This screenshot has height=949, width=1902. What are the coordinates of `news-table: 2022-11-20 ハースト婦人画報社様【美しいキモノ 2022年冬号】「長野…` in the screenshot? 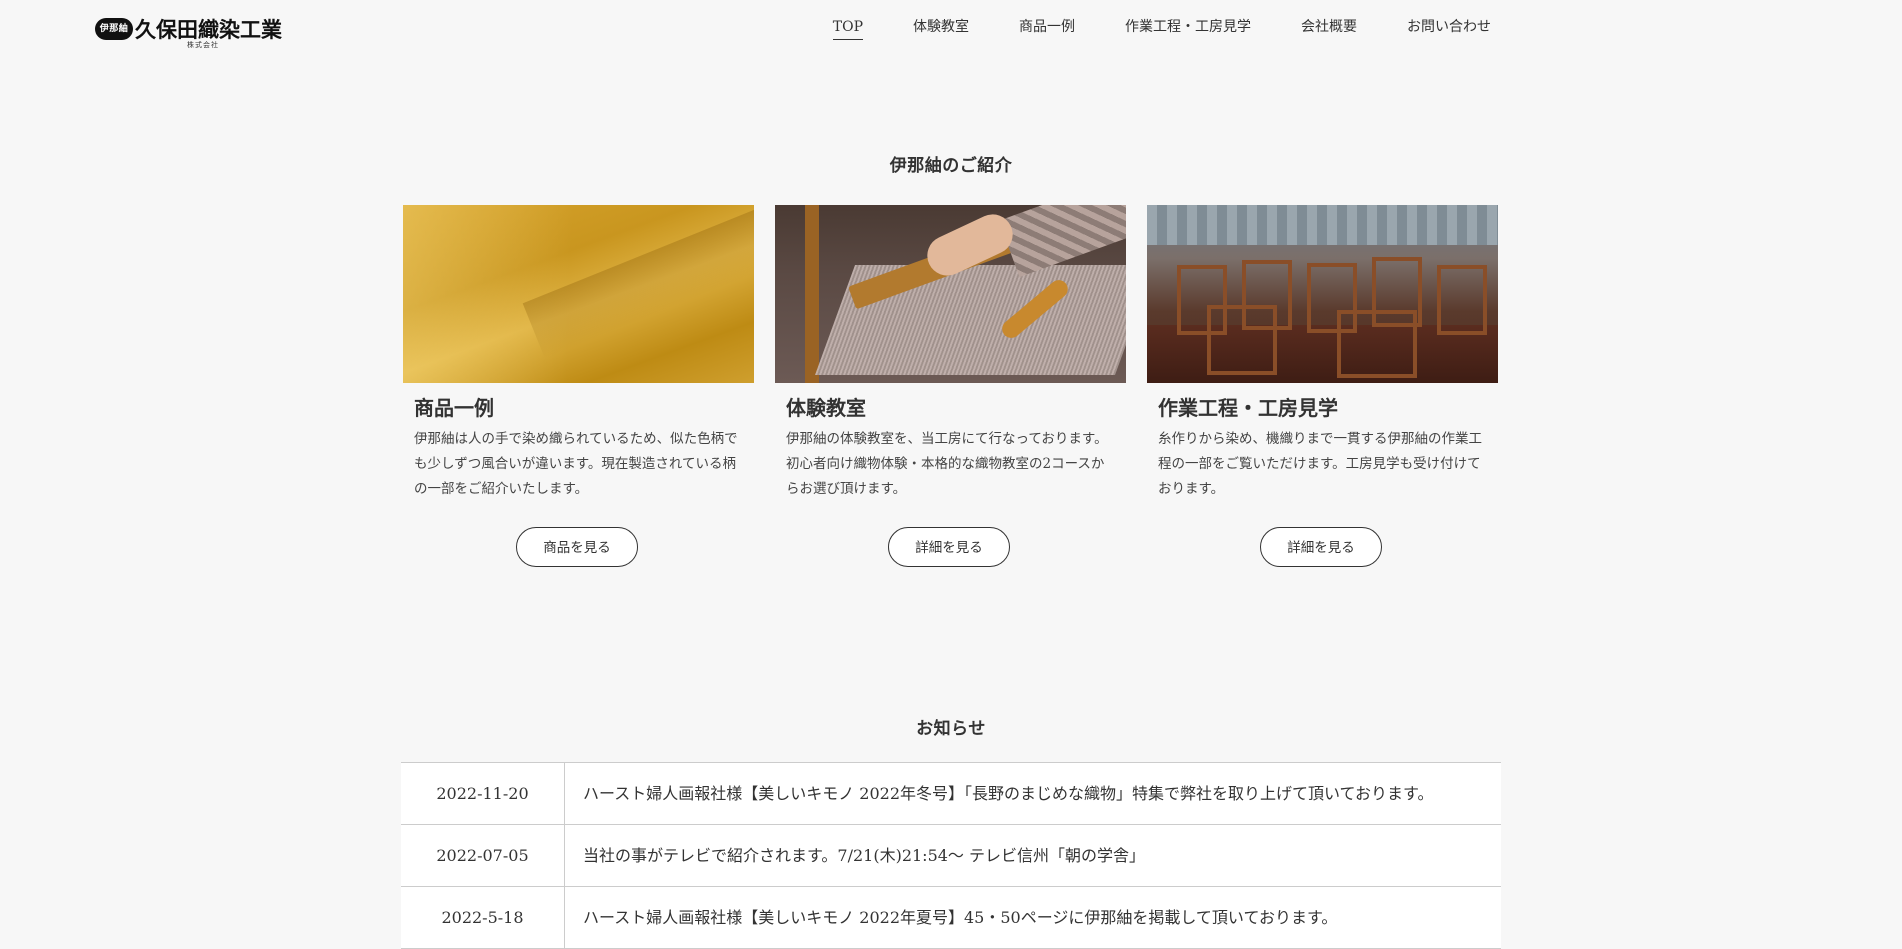 It's located at (951, 855).